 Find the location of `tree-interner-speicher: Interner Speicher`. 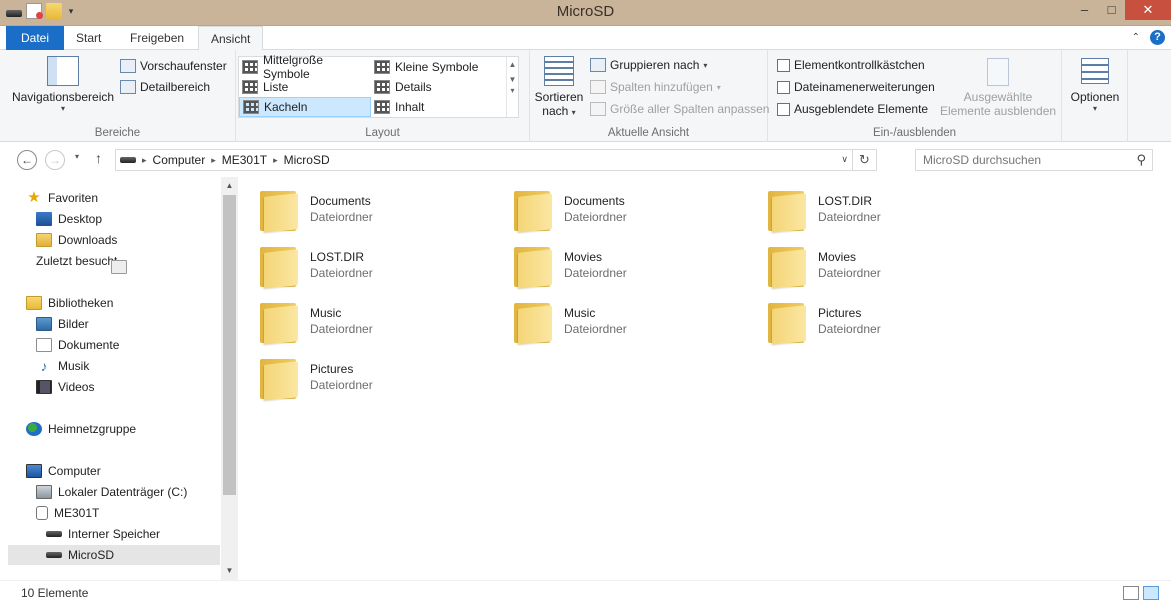

tree-interner-speicher: Interner Speicher is located at coordinates (103, 534).